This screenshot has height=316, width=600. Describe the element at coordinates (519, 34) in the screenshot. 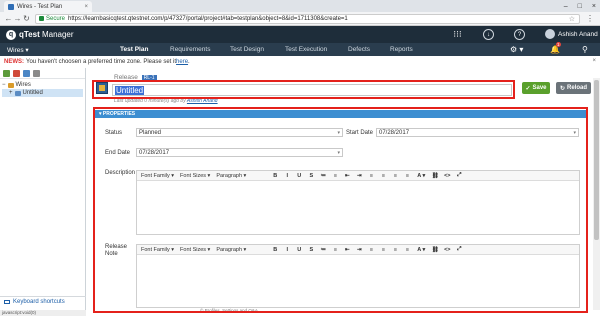

I see `help-icon: ?` at that location.